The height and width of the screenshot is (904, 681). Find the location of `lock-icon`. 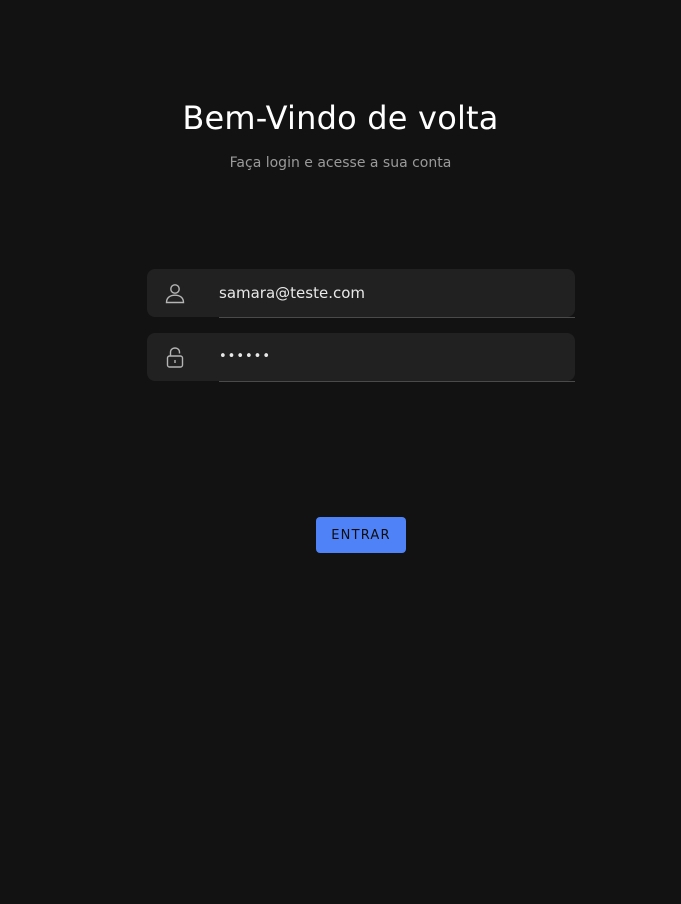

lock-icon is located at coordinates (175, 357).